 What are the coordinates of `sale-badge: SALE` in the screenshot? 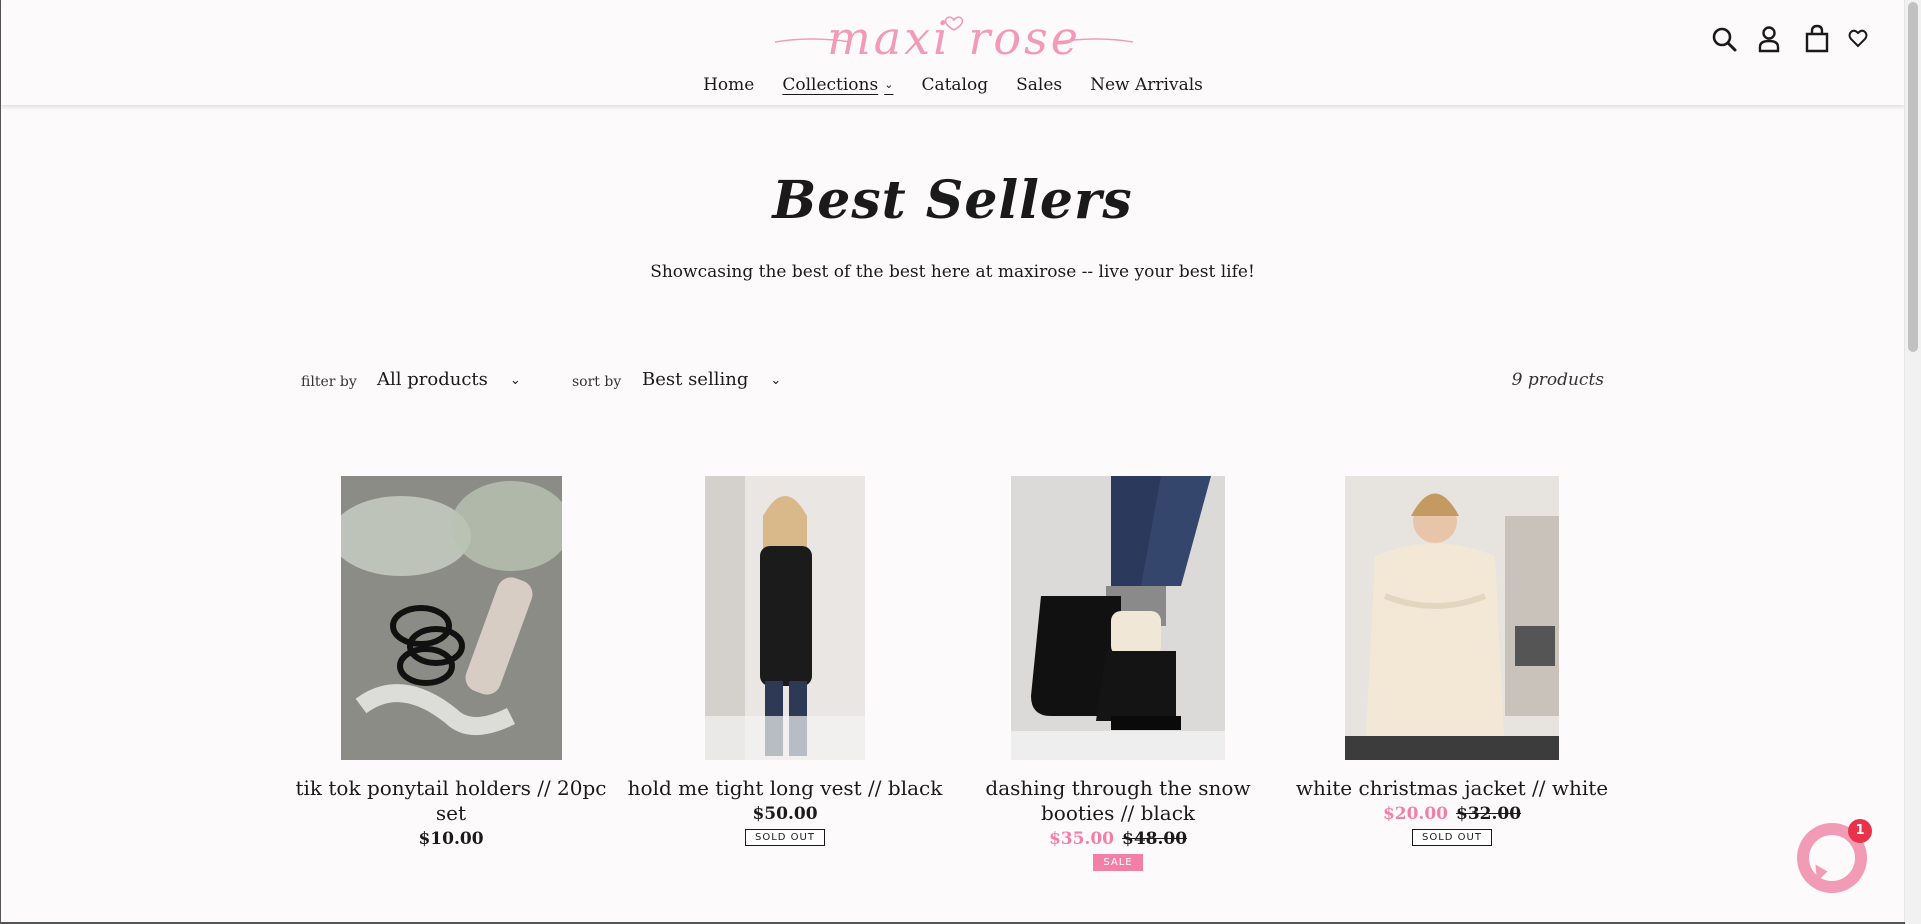 It's located at (1118, 862).